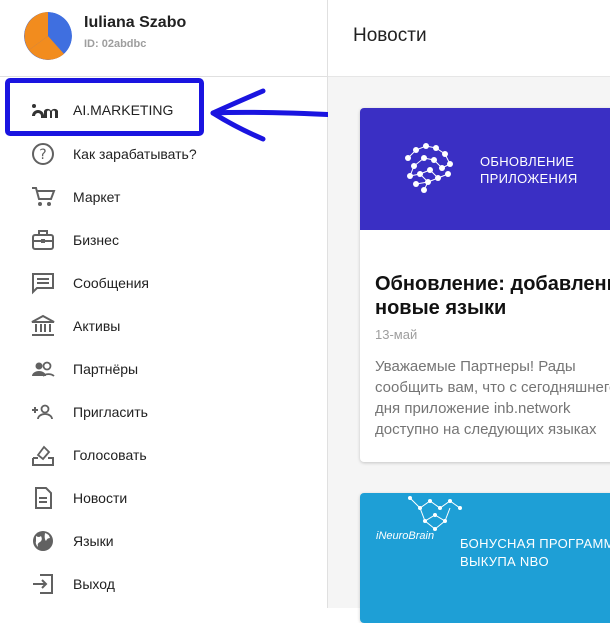 The width and height of the screenshot is (610, 623). What do you see at coordinates (473, 408) in the screenshot?
I see `news-excerpt-line: дня приложение inb.network` at bounding box center [473, 408].